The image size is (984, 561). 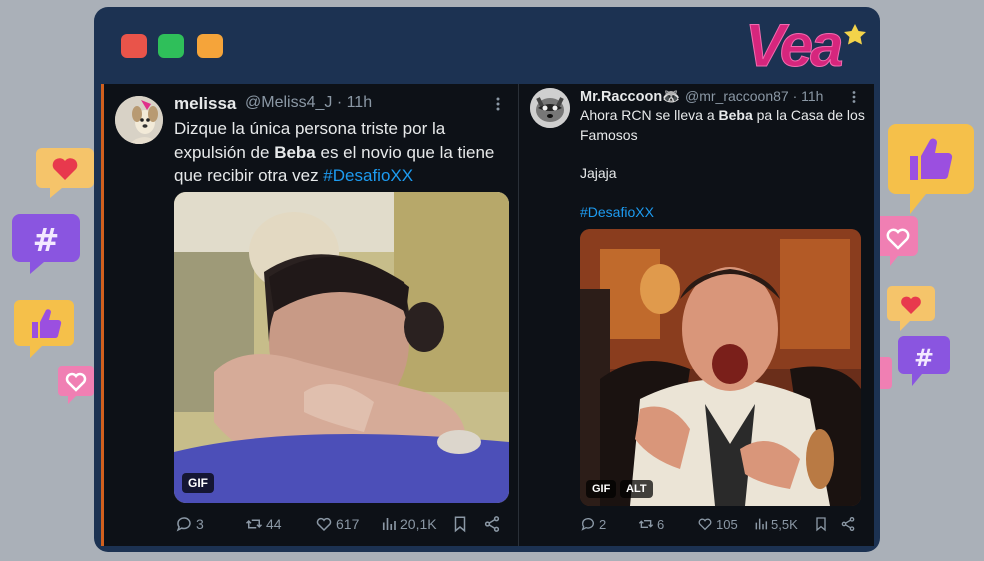 What do you see at coordinates (76, 385) in the screenshot?
I see `heart-outline-sticker` at bounding box center [76, 385].